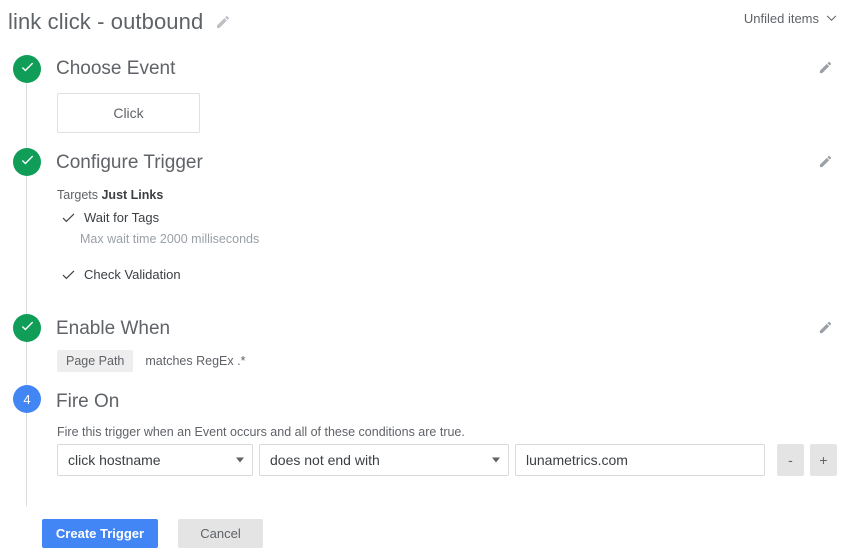 Image resolution: width=851 pixels, height=552 pixels. What do you see at coordinates (781, 18) in the screenshot?
I see `folder-label: Unfiled items` at bounding box center [781, 18].